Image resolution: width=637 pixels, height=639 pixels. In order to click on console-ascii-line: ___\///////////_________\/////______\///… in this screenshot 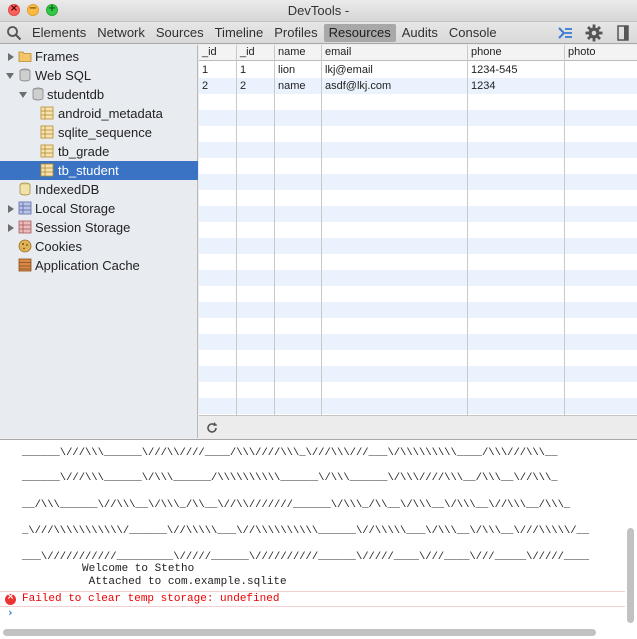, I will do `click(306, 557)`.